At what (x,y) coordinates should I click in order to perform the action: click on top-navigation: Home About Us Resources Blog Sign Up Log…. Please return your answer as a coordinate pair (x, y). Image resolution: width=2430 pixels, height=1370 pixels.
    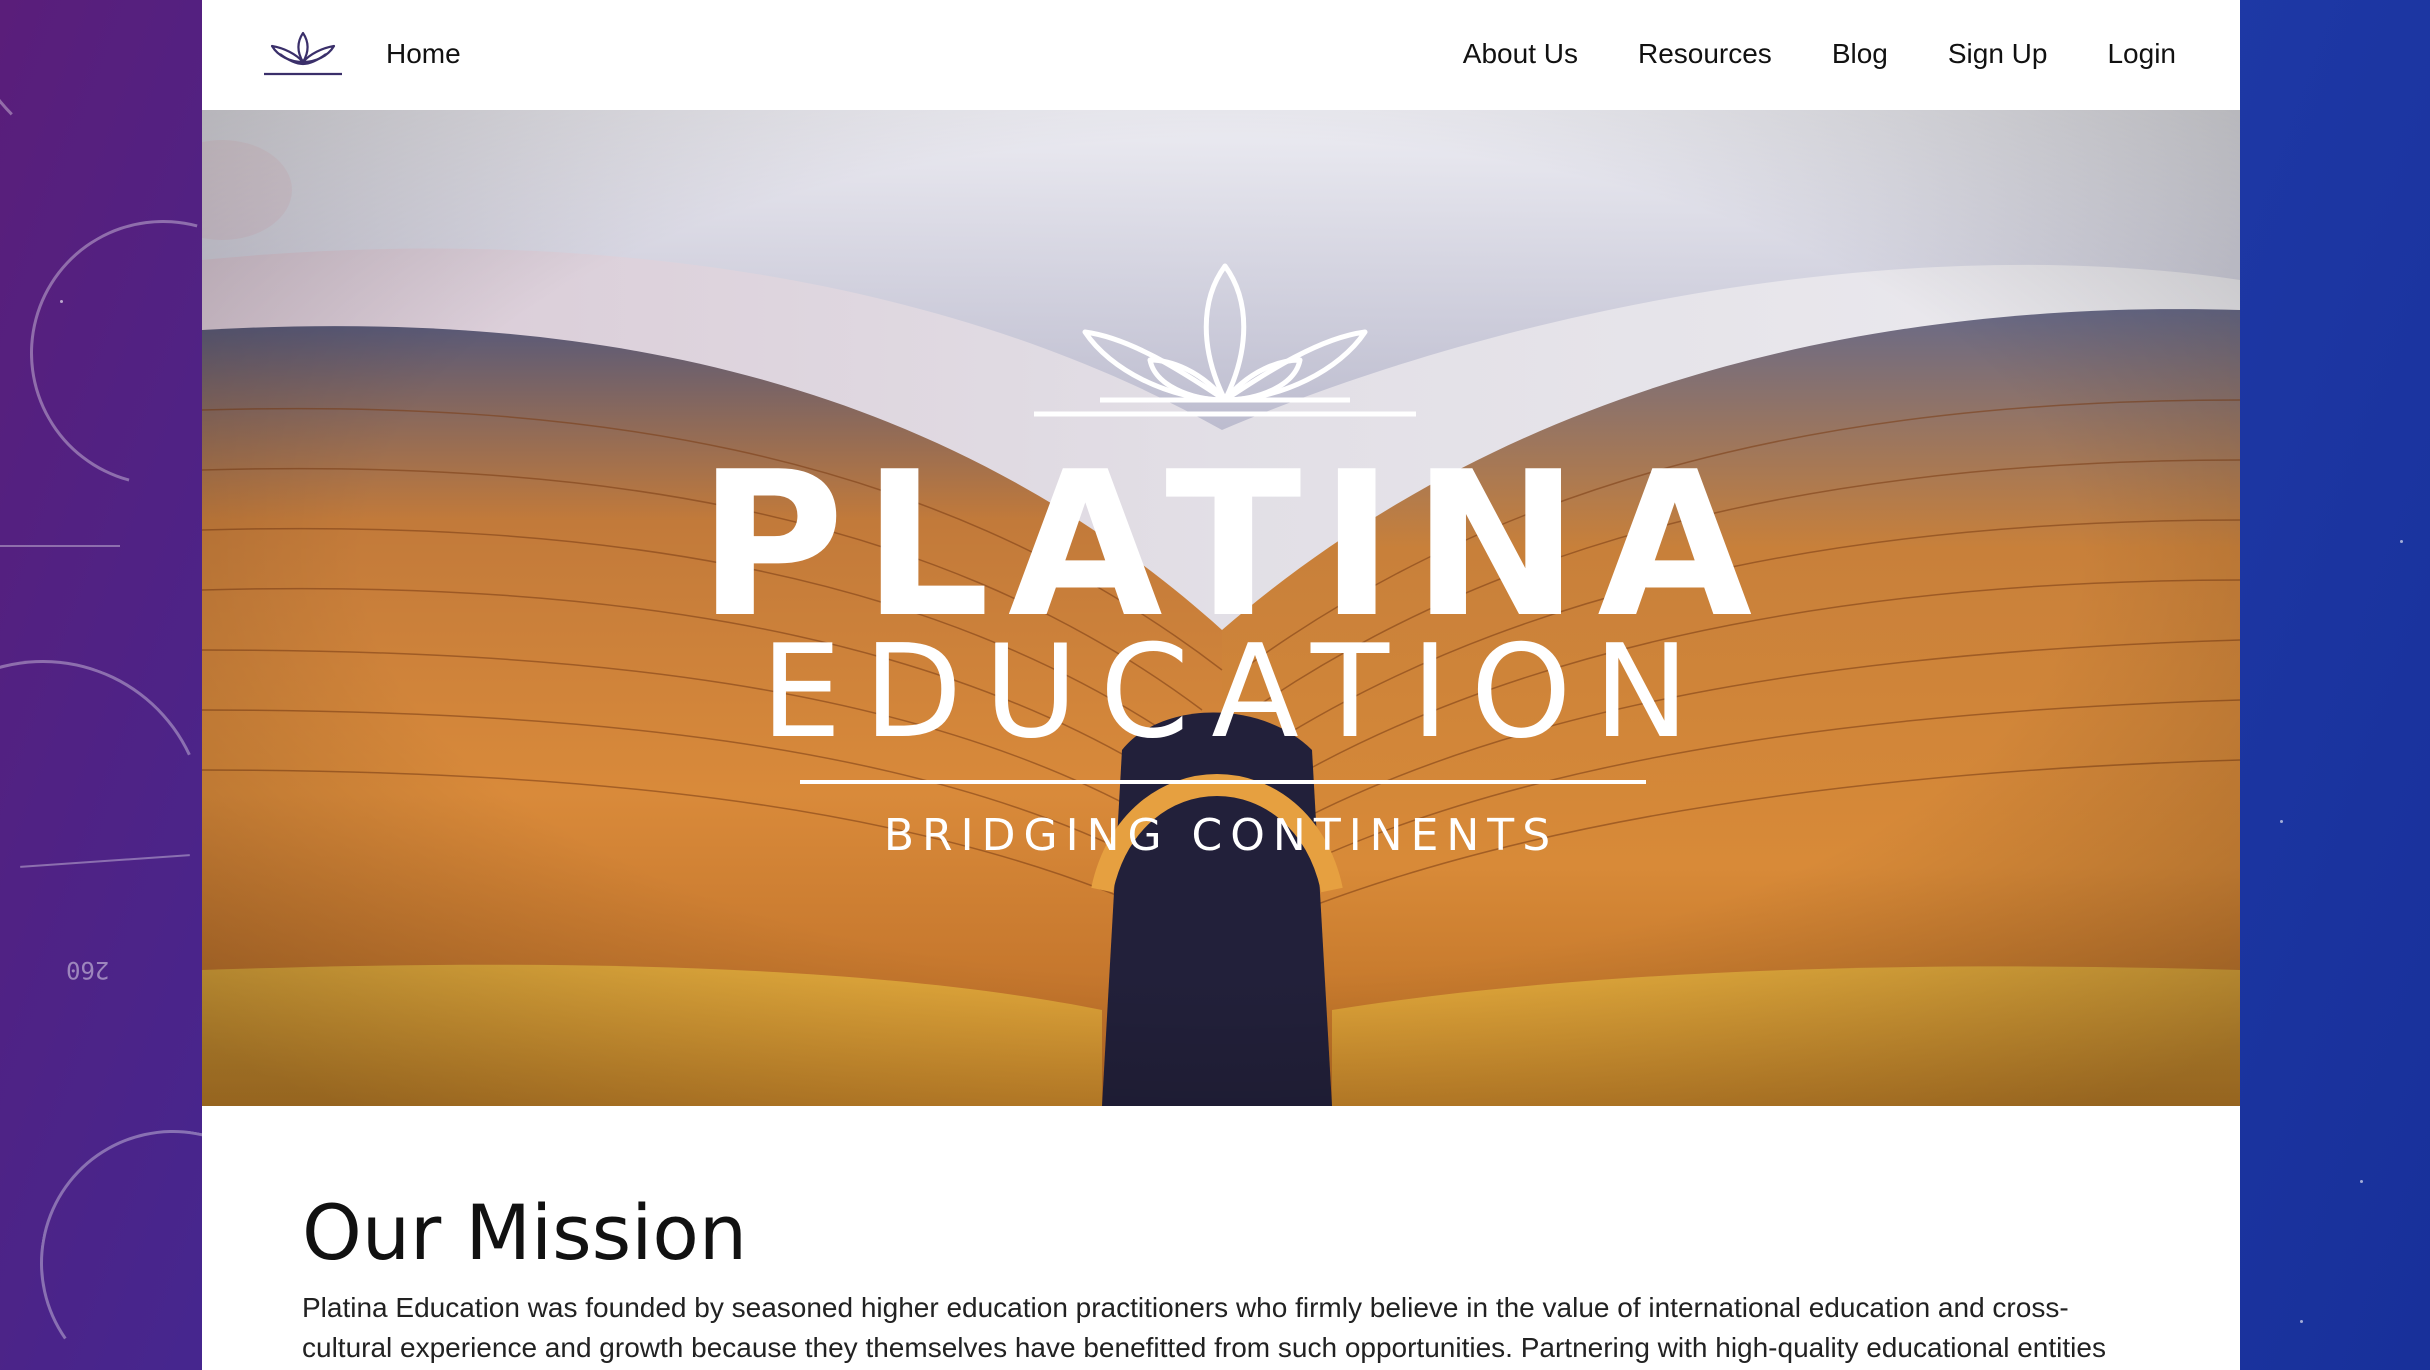
    Looking at the image, I should click on (1221, 56).